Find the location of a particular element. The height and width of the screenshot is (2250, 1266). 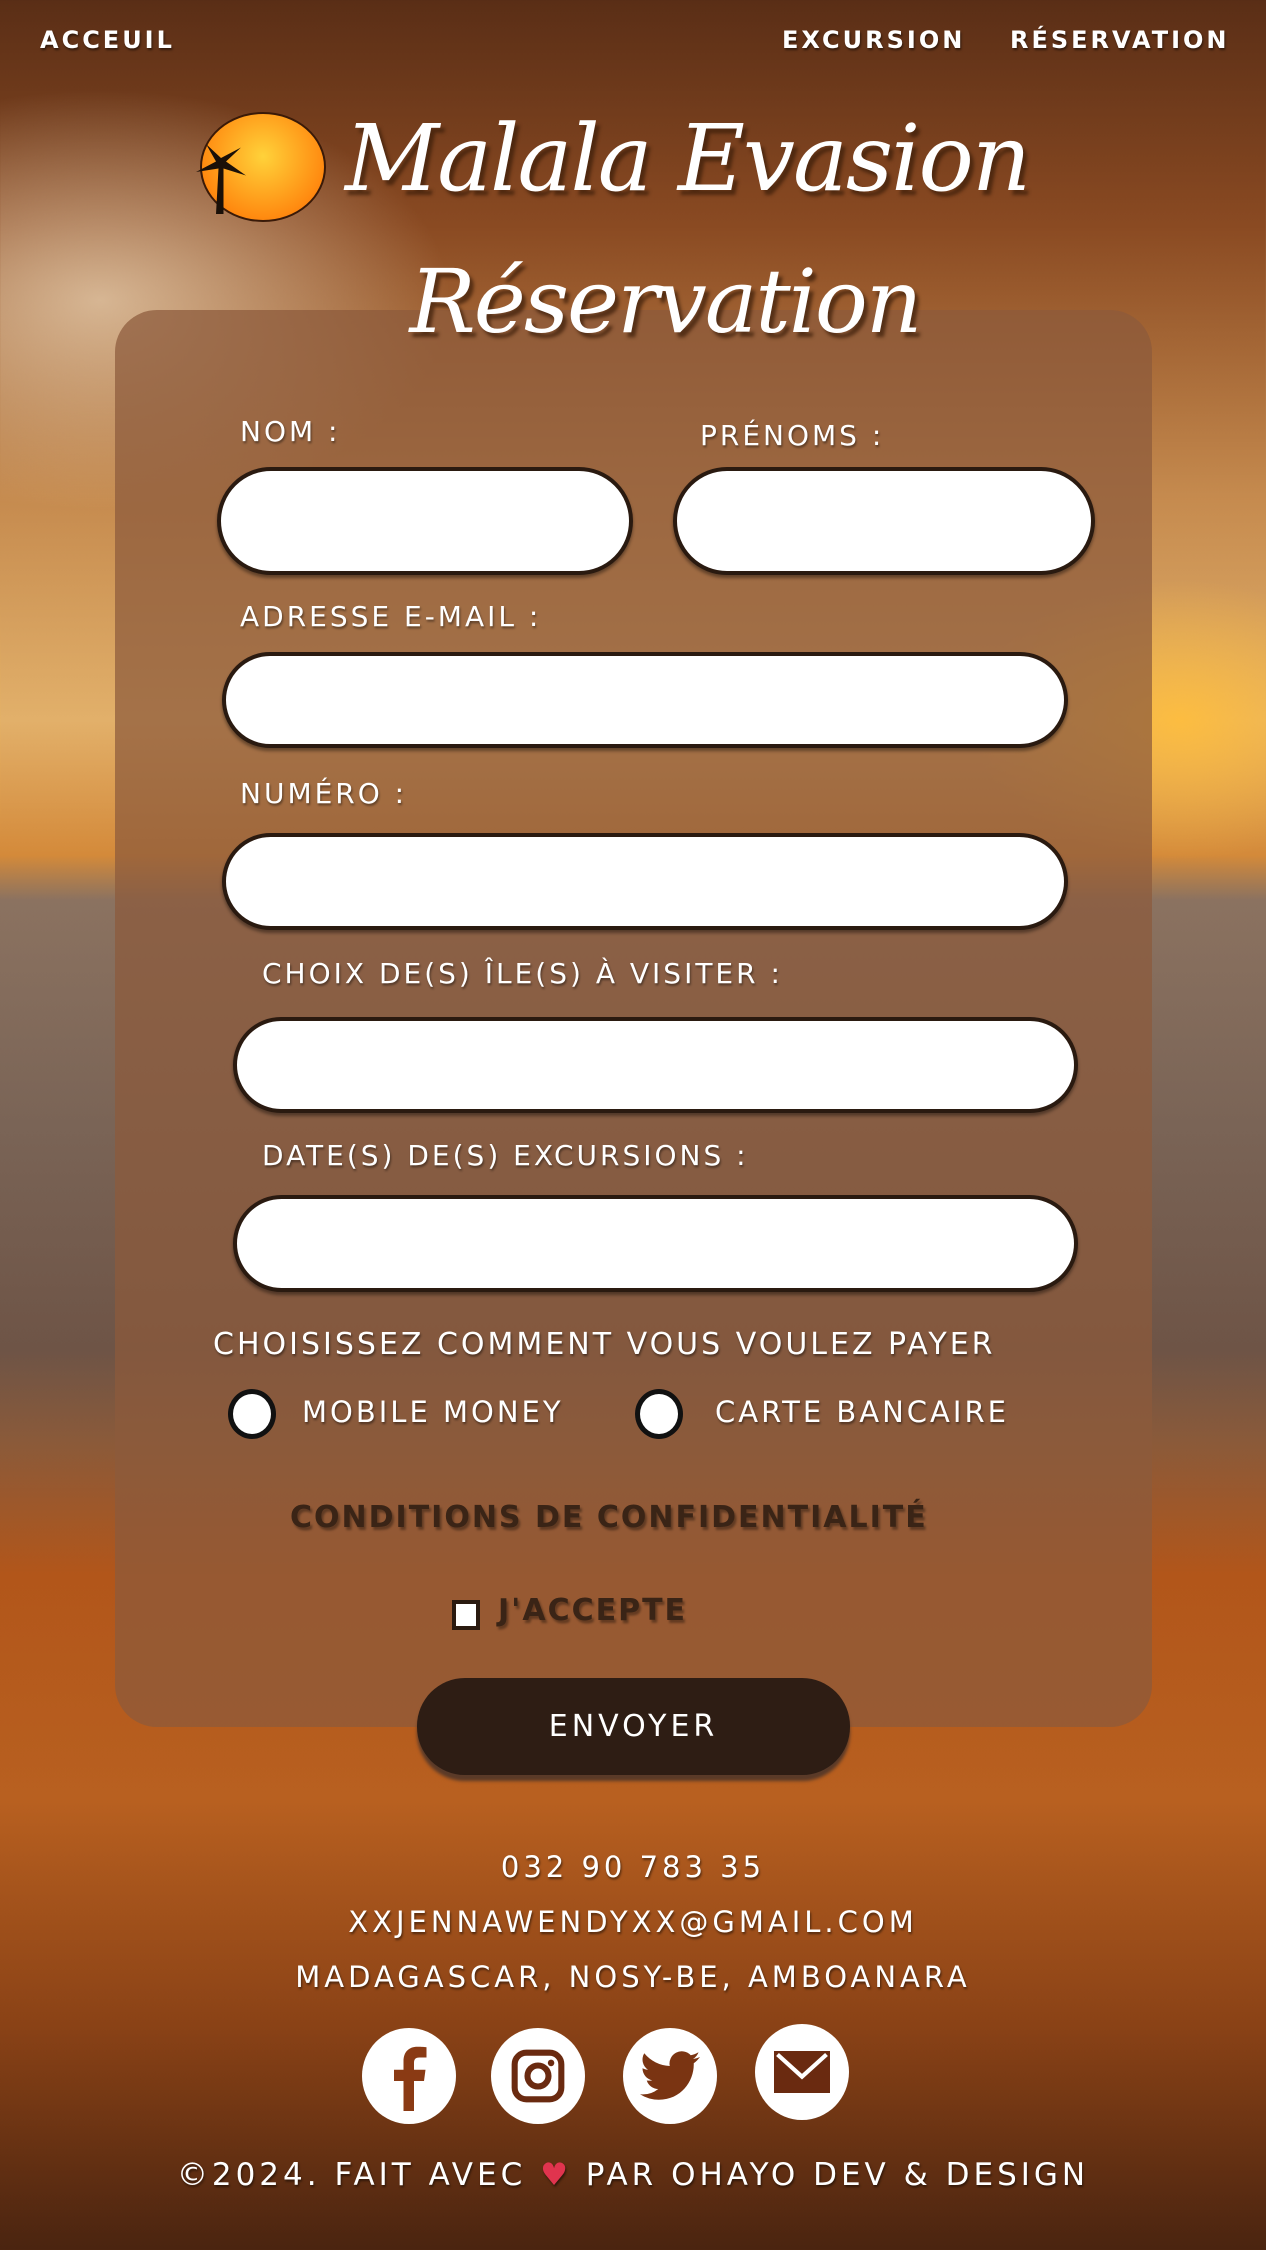

copyright-prefix: ©2024. FAIT AVEC is located at coordinates (351, 2175).